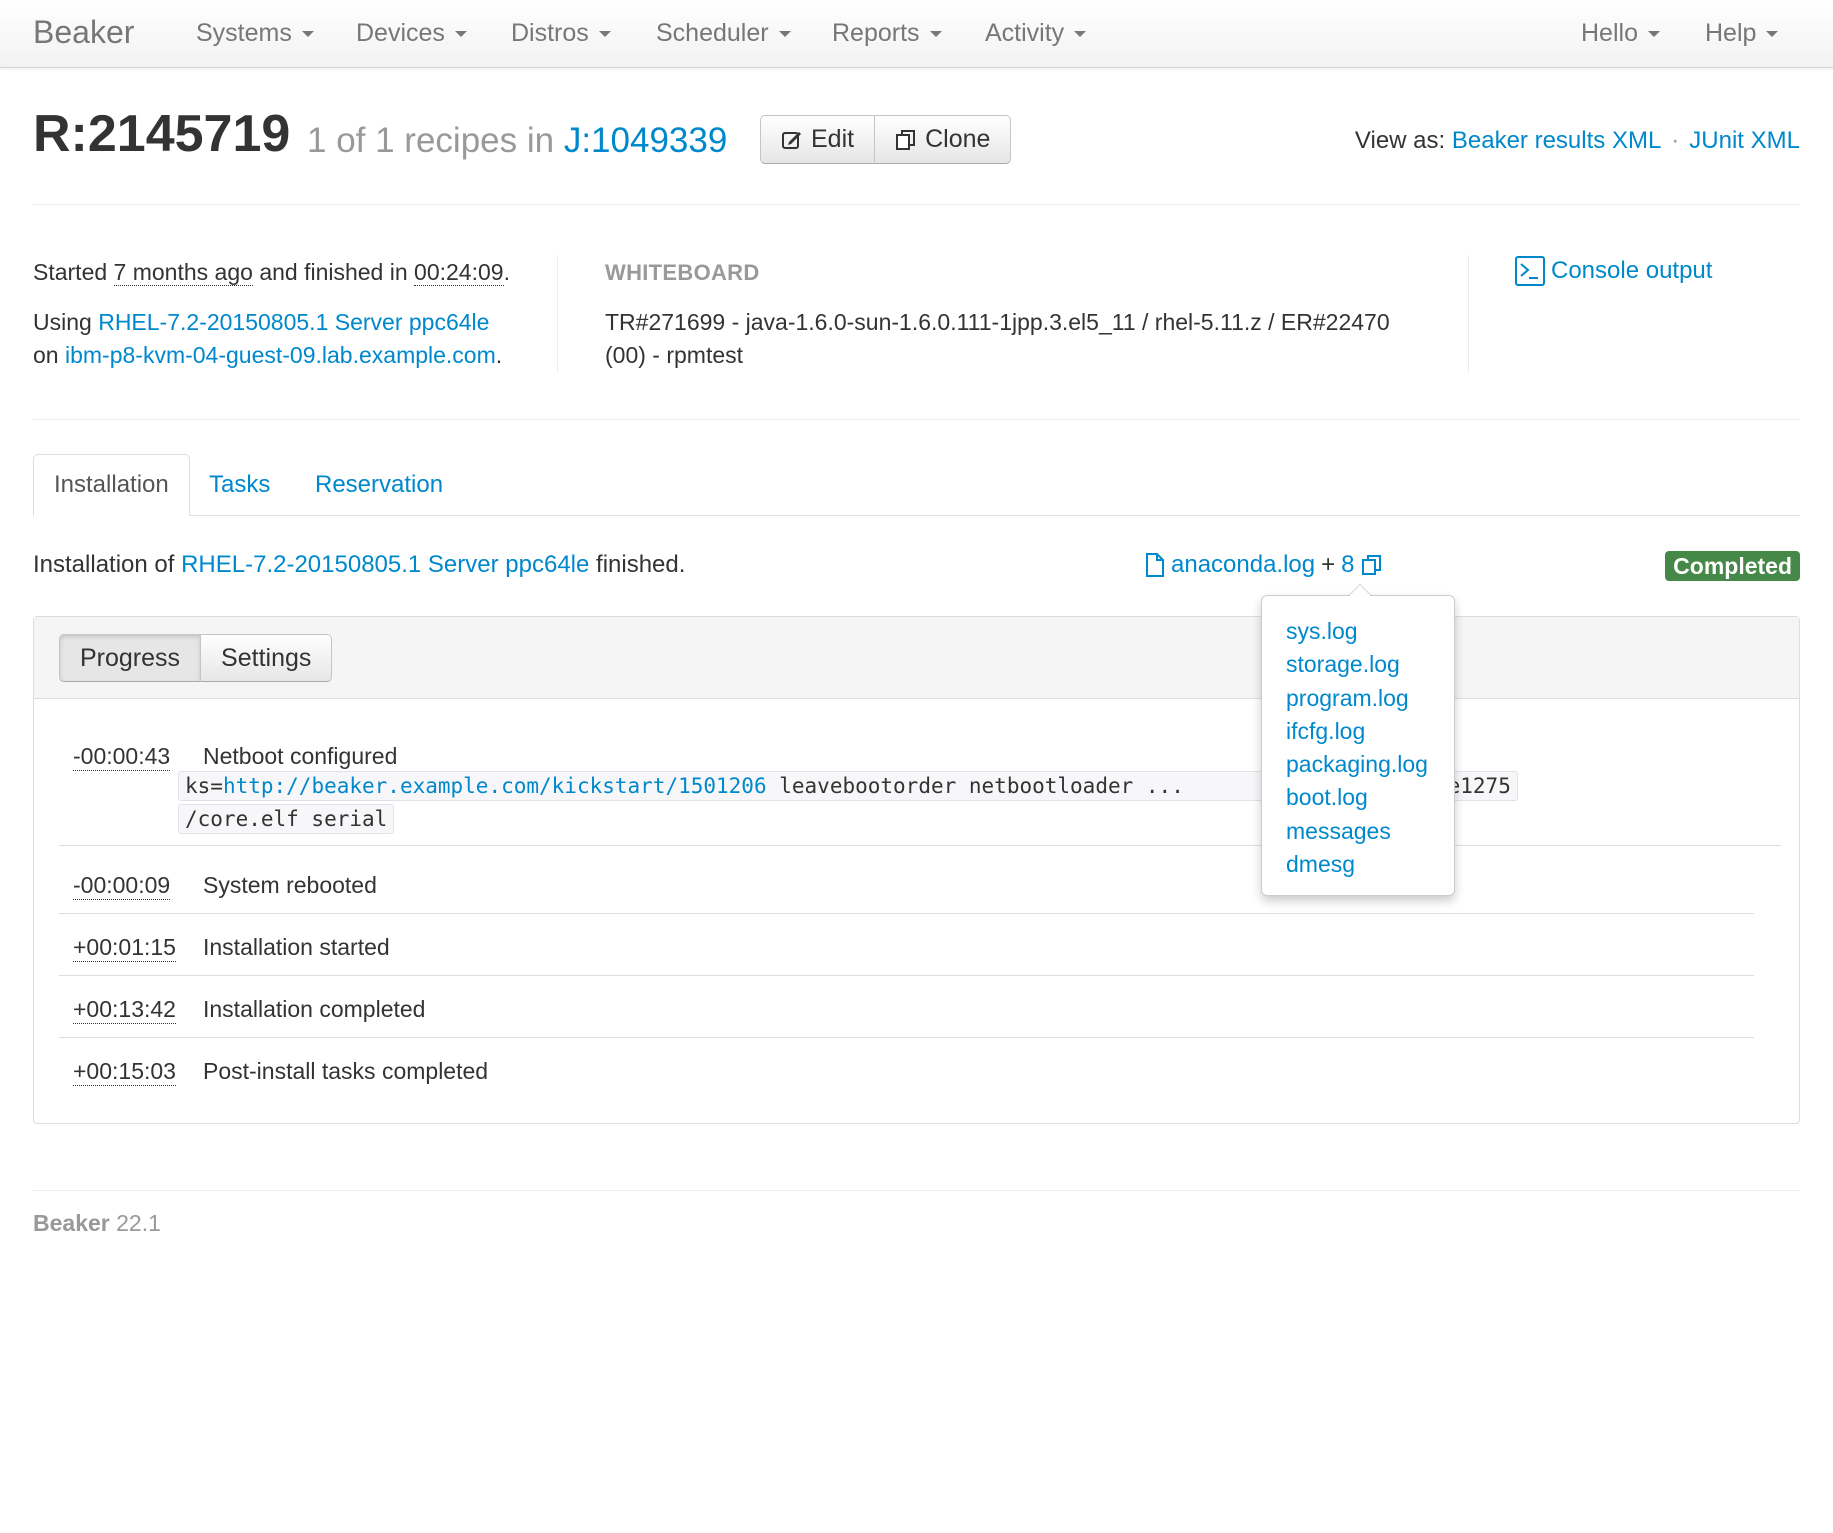 Image resolution: width=1833 pixels, height=1533 pixels. I want to click on page-title: R:2145719, so click(162, 134).